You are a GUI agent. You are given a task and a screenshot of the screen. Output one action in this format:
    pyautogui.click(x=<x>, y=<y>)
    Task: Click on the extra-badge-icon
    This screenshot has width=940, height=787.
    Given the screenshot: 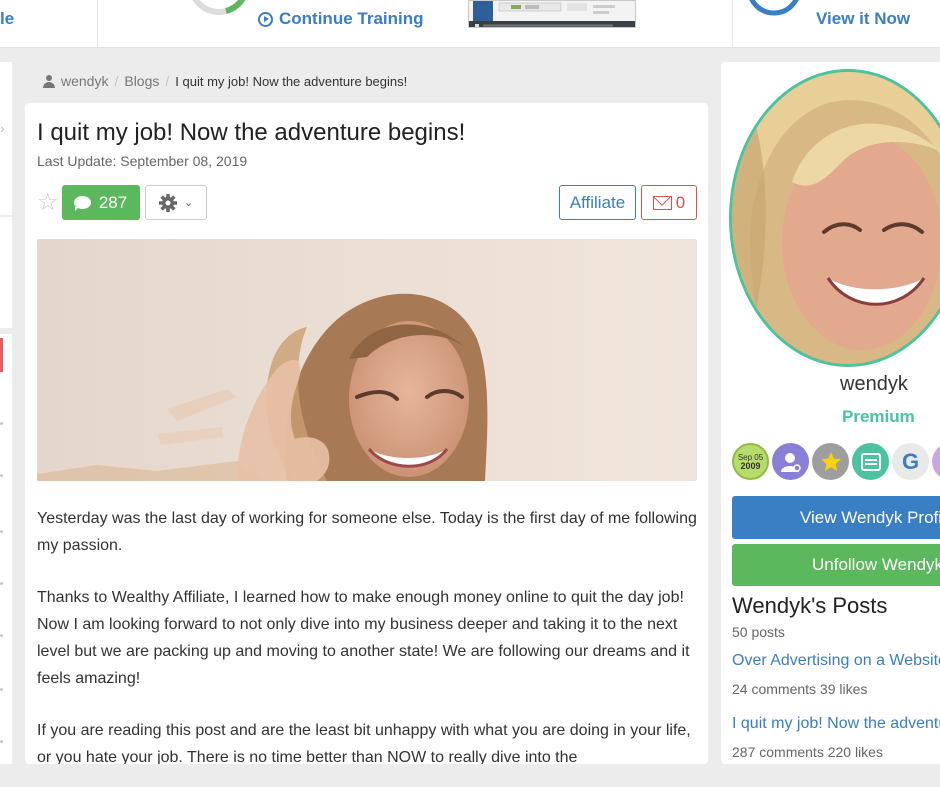 What is the action you would take?
    pyautogui.click(x=936, y=461)
    